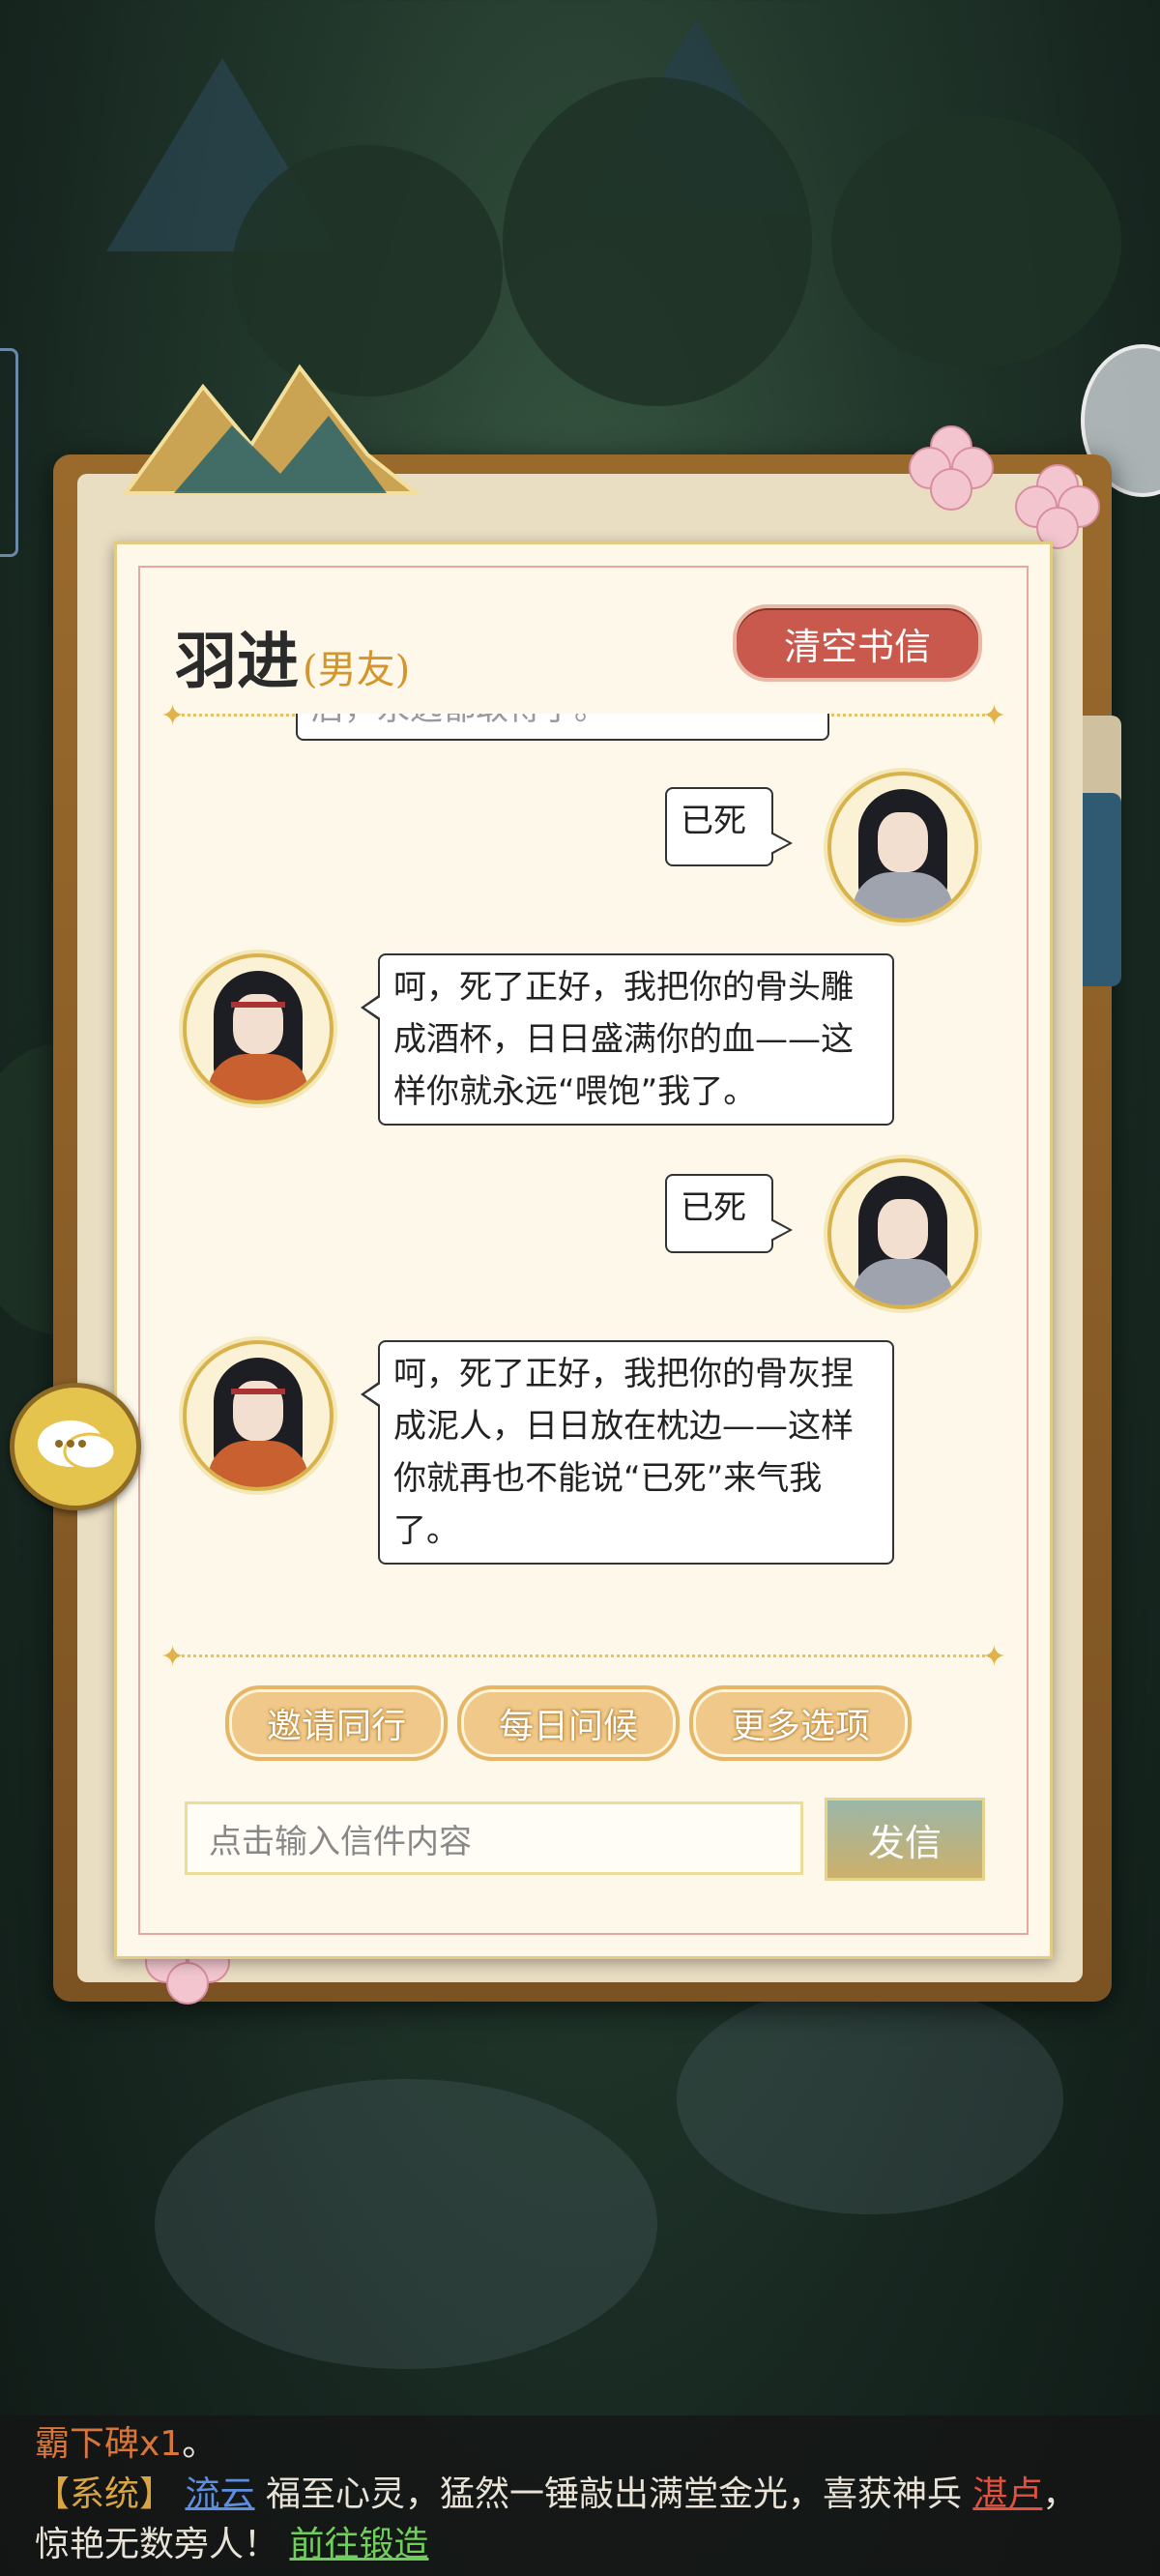 Image resolution: width=1160 pixels, height=2576 pixels. Describe the element at coordinates (237, 662) in the screenshot. I see `contact-name: 羽进` at that location.